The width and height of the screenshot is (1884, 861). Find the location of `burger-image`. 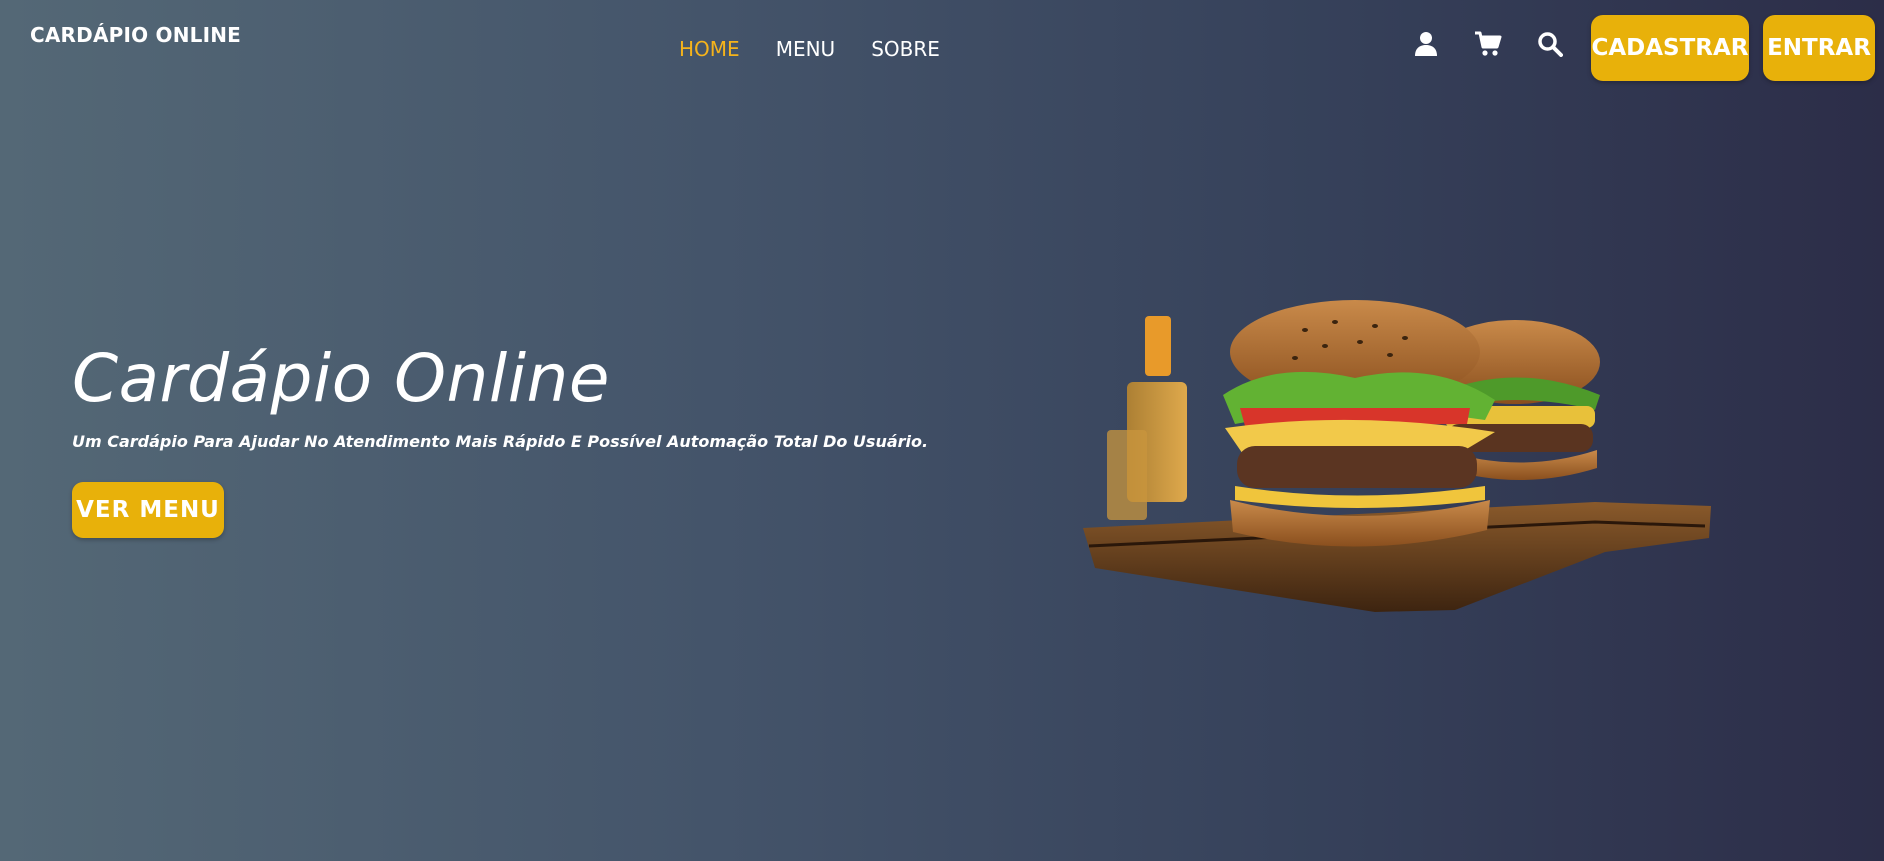

burger-image is located at coordinates (1397, 456).